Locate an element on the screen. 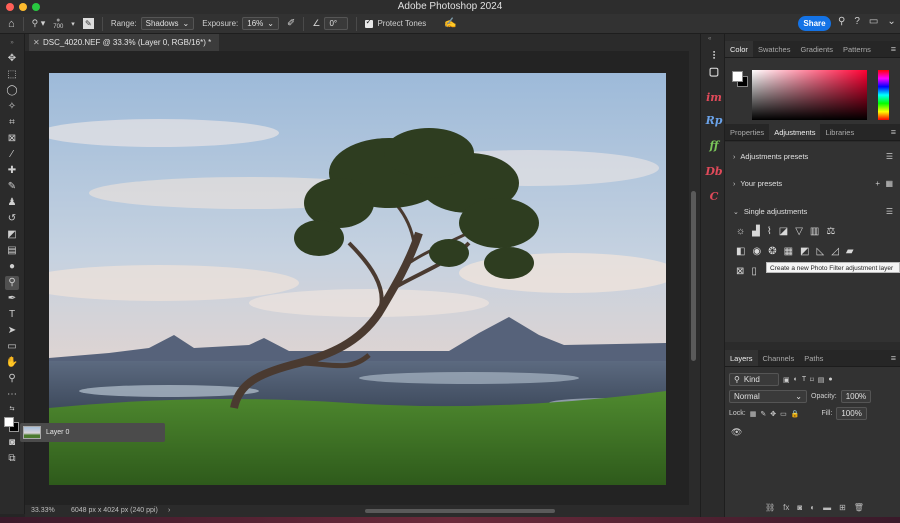 Image resolution: width=900 pixels, height=523 pixels. burn-tool-icon: ⚲ is located at coordinates (12, 283).